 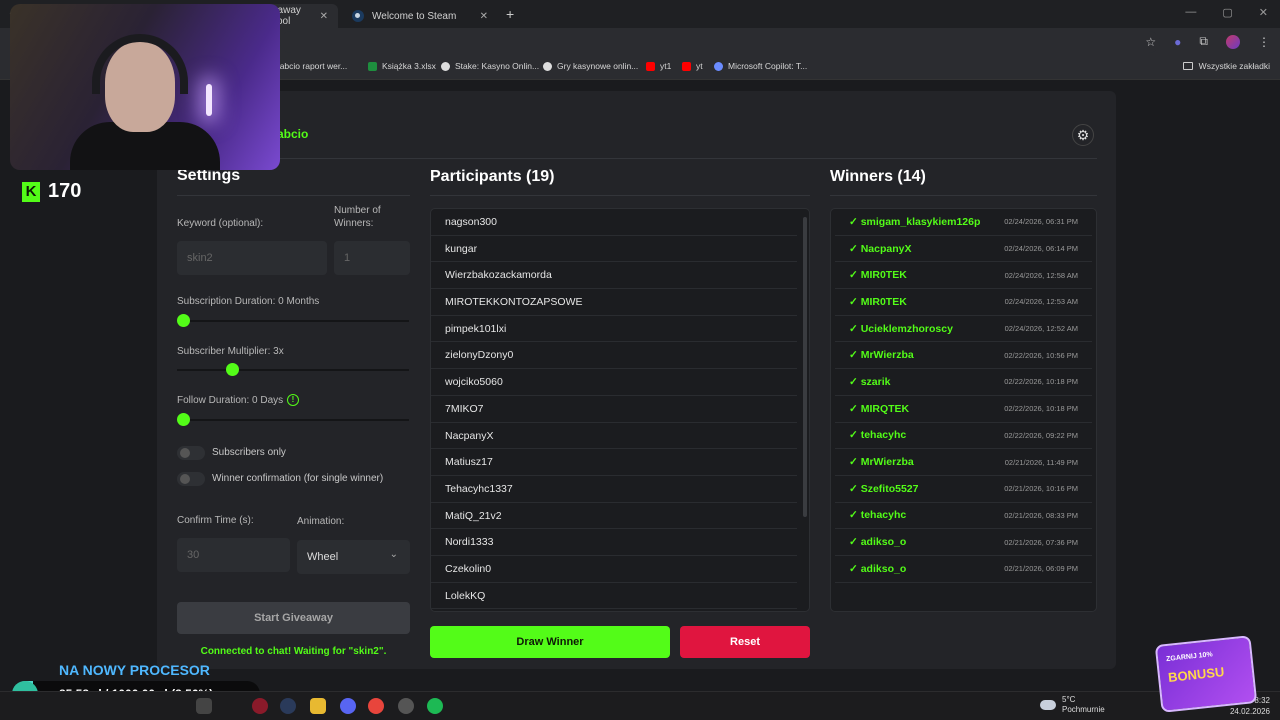 I want to click on participants-title: Participants (19), so click(x=492, y=176).